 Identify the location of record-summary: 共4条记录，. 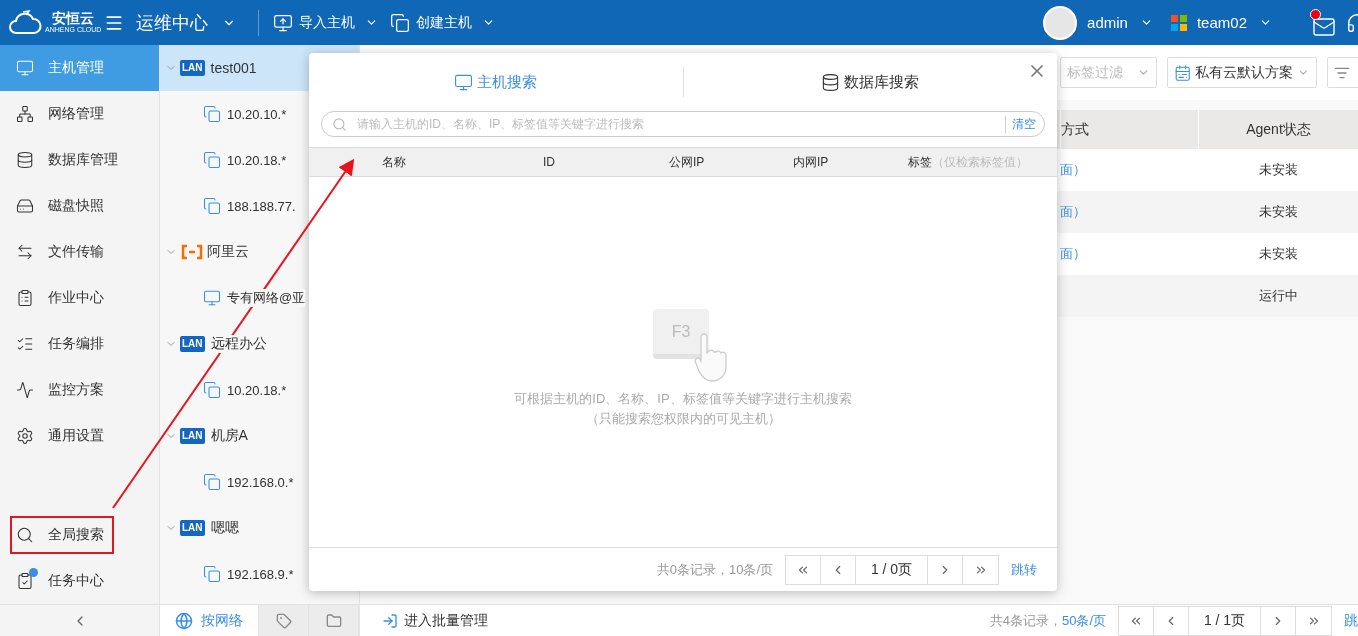
(1025, 620).